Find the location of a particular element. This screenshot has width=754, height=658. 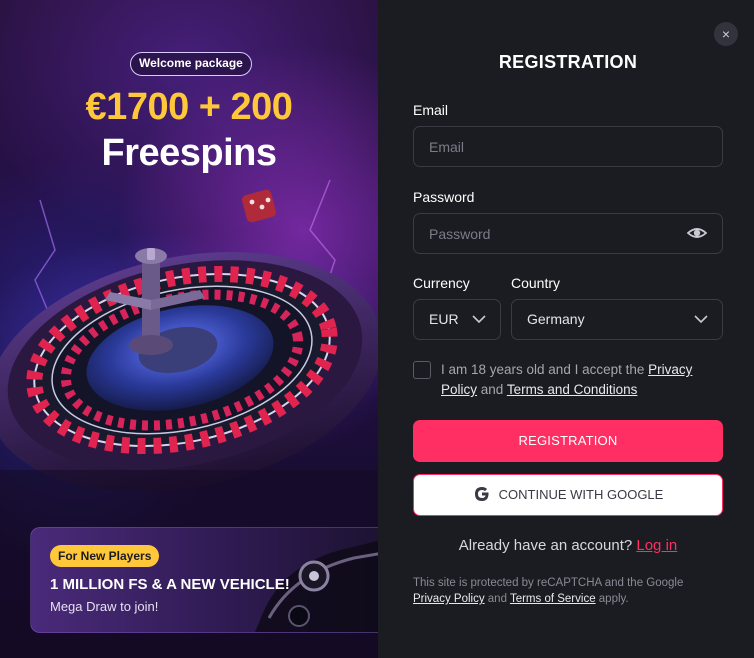

login-link: Log in is located at coordinates (656, 545).